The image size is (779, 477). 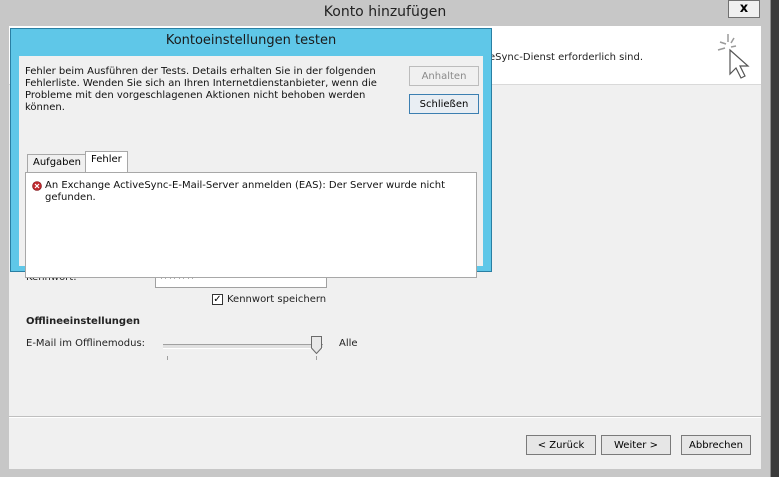 I want to click on window-title-bar: Konto hinzufügen x, so click(x=385, y=13).